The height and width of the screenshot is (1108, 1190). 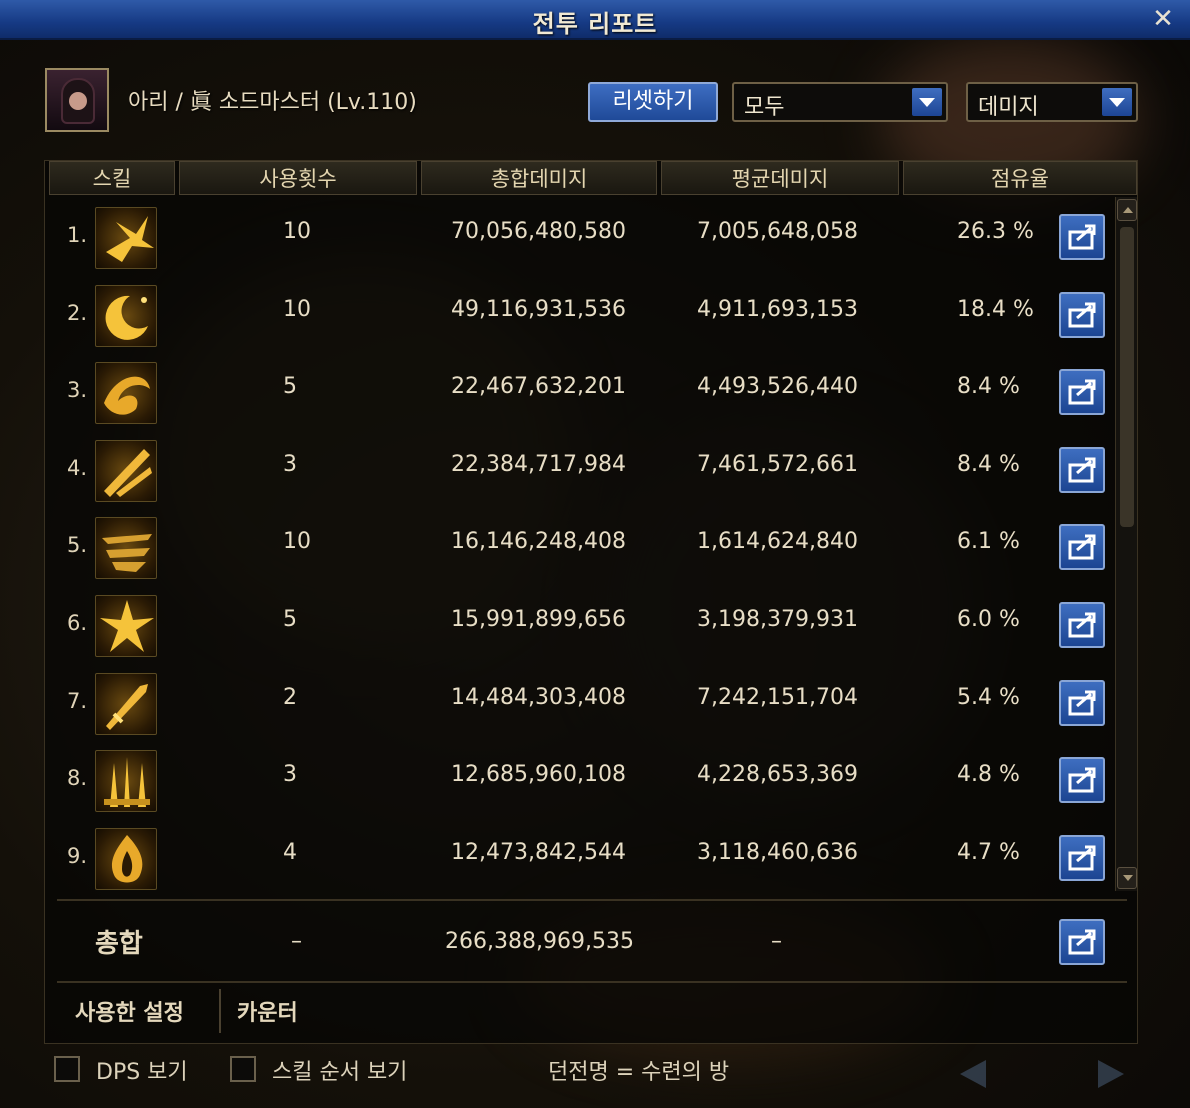 What do you see at coordinates (126, 703) in the screenshot?
I see `sword-icon` at bounding box center [126, 703].